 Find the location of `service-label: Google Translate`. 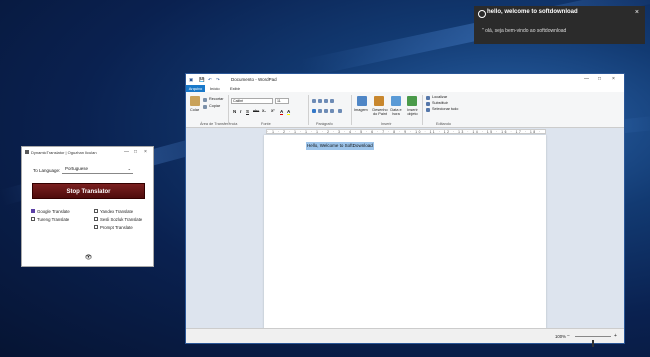

service-label: Google Translate is located at coordinates (53, 211).